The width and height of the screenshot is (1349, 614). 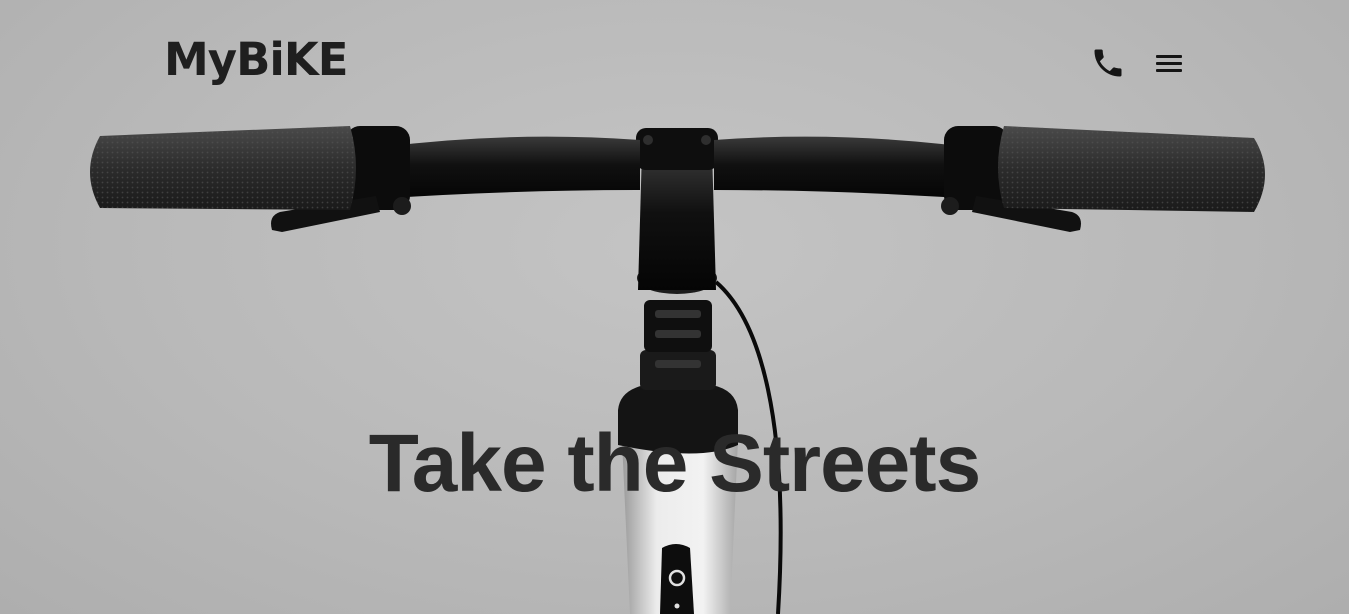 I want to click on brand-logo: MyBiKE, so click(x=256, y=60).